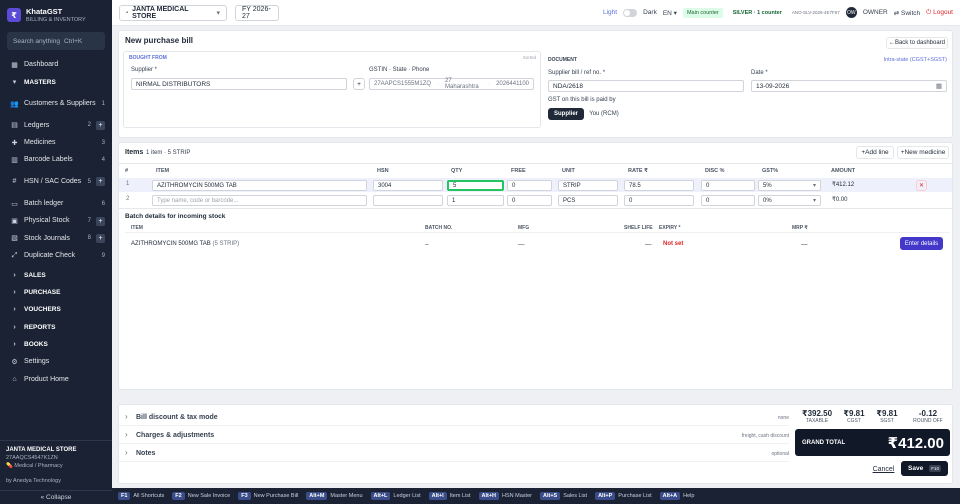  I want to click on shortcut-key: Alt+L, so click(380, 496).